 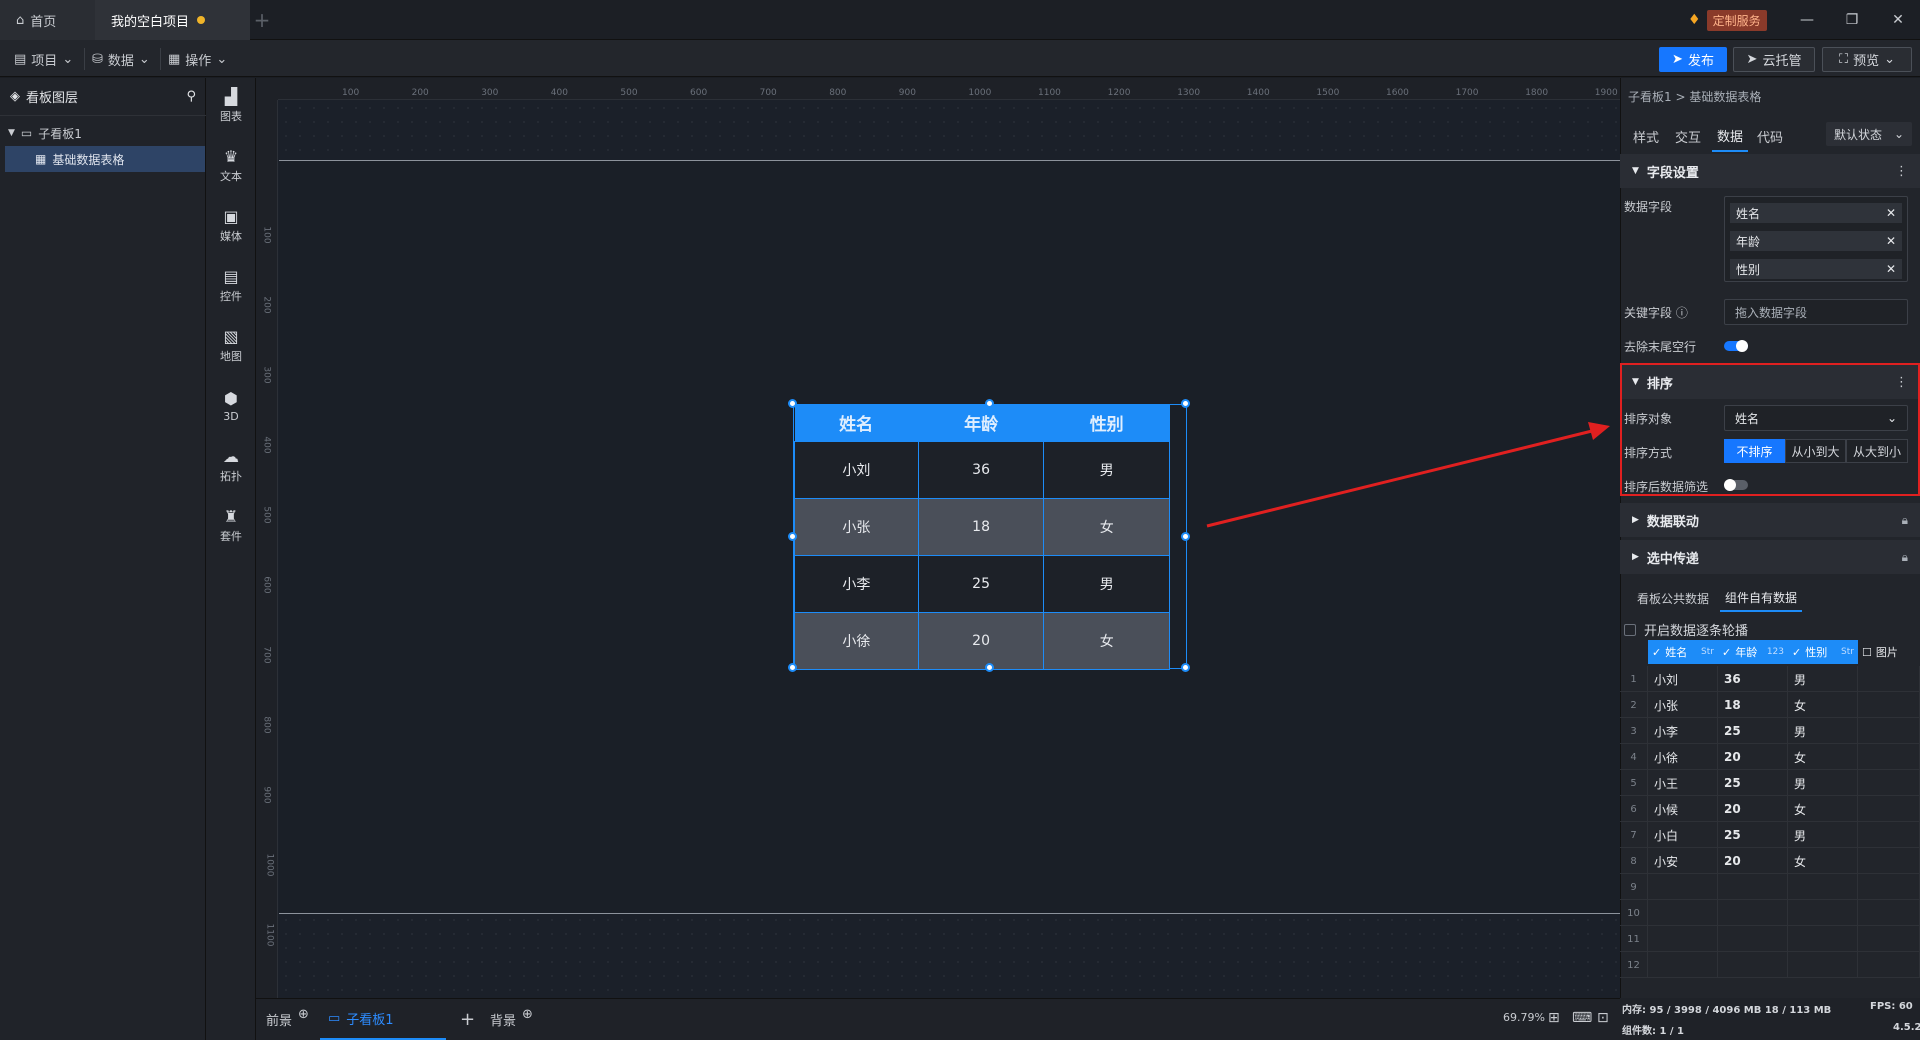 I want to click on layer-item-table: ▦ 基础数据表格, so click(x=105, y=159).